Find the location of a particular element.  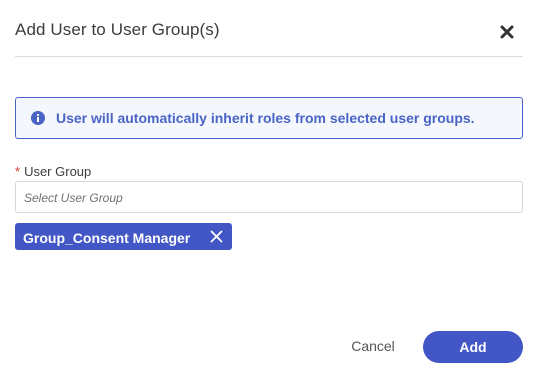

dialog-title: Add User to User Group(s) is located at coordinates (117, 29).